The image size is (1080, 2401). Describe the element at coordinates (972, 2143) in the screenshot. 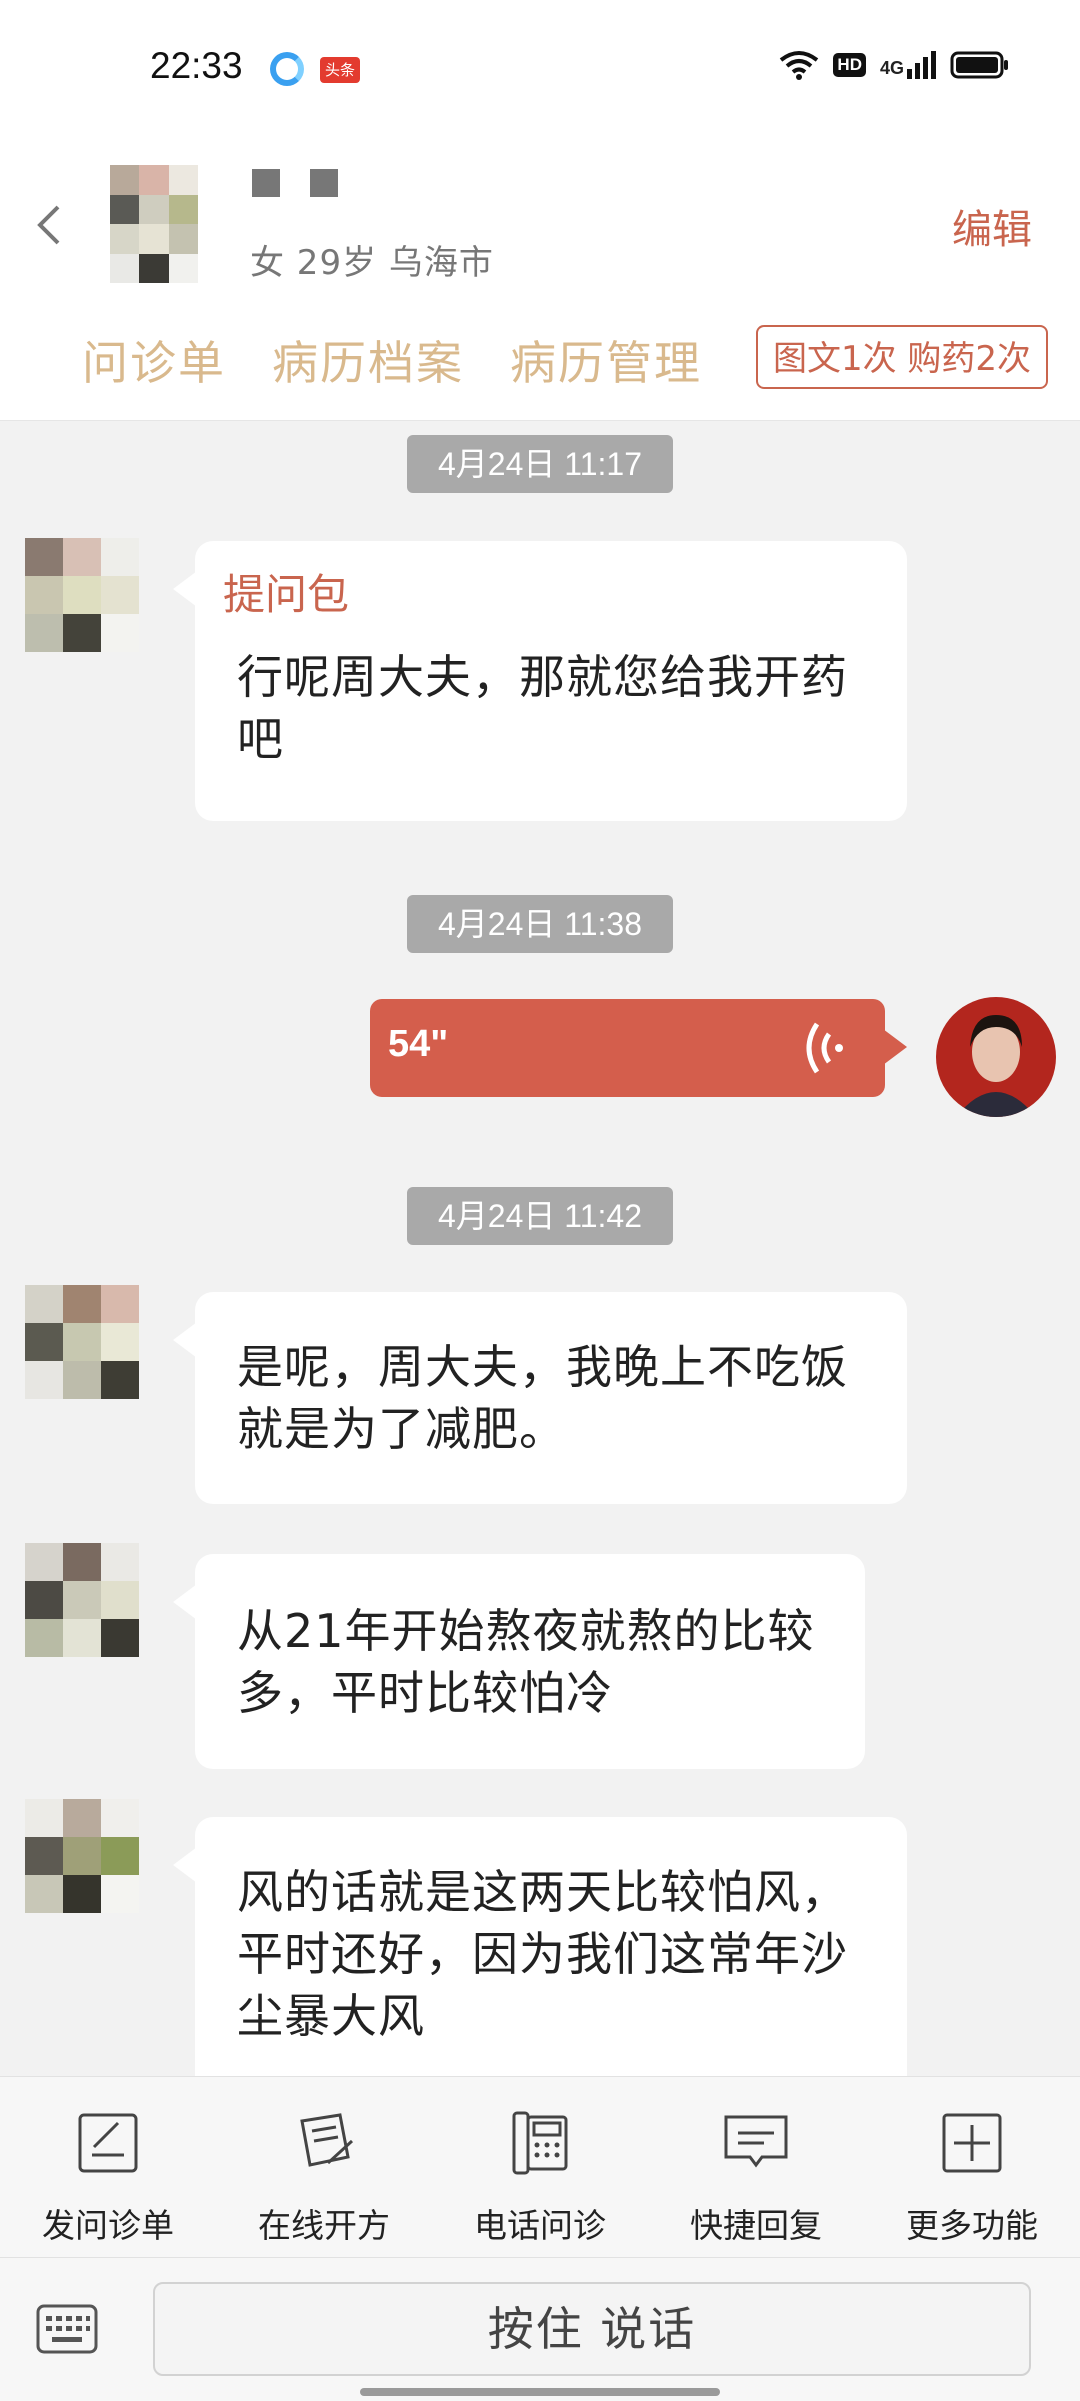

I see `plus-box-icon` at that location.